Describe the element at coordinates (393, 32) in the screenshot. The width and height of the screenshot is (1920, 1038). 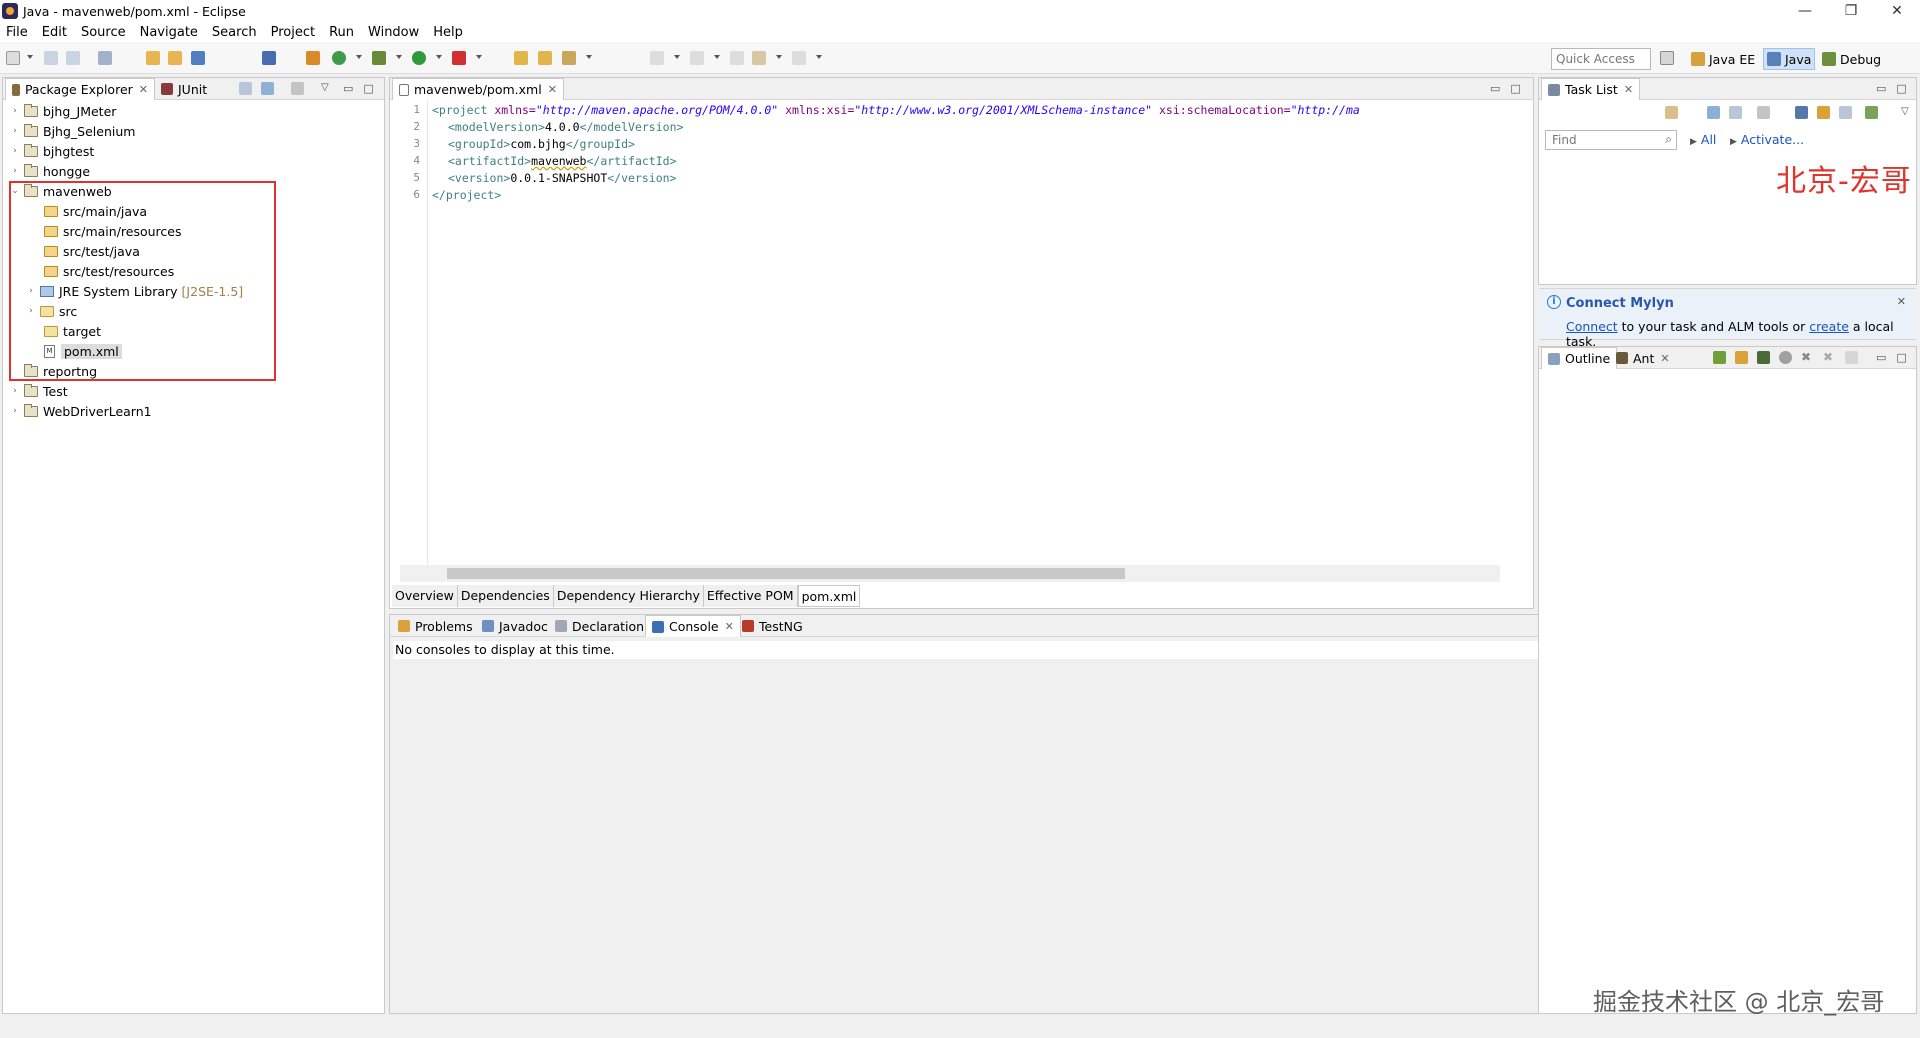
I see `menu-window: Window` at that location.